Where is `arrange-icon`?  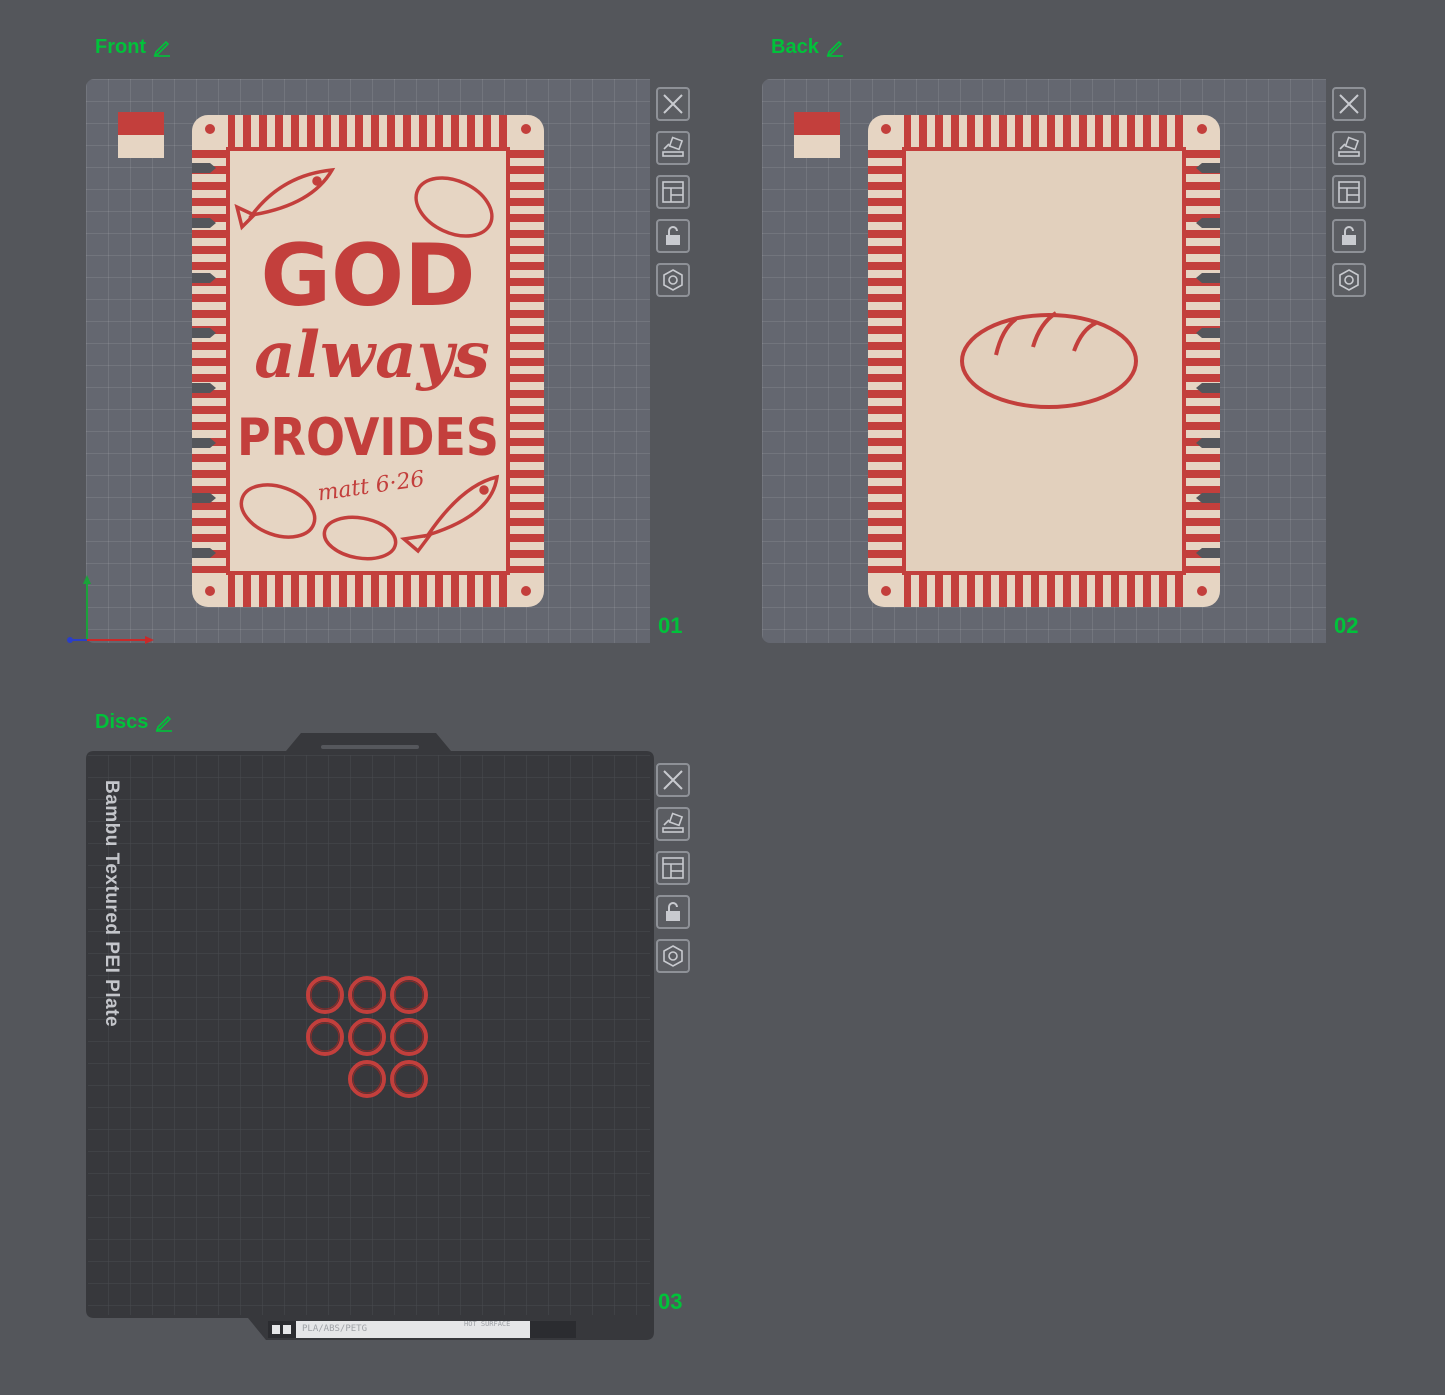
arrange-icon is located at coordinates (673, 868).